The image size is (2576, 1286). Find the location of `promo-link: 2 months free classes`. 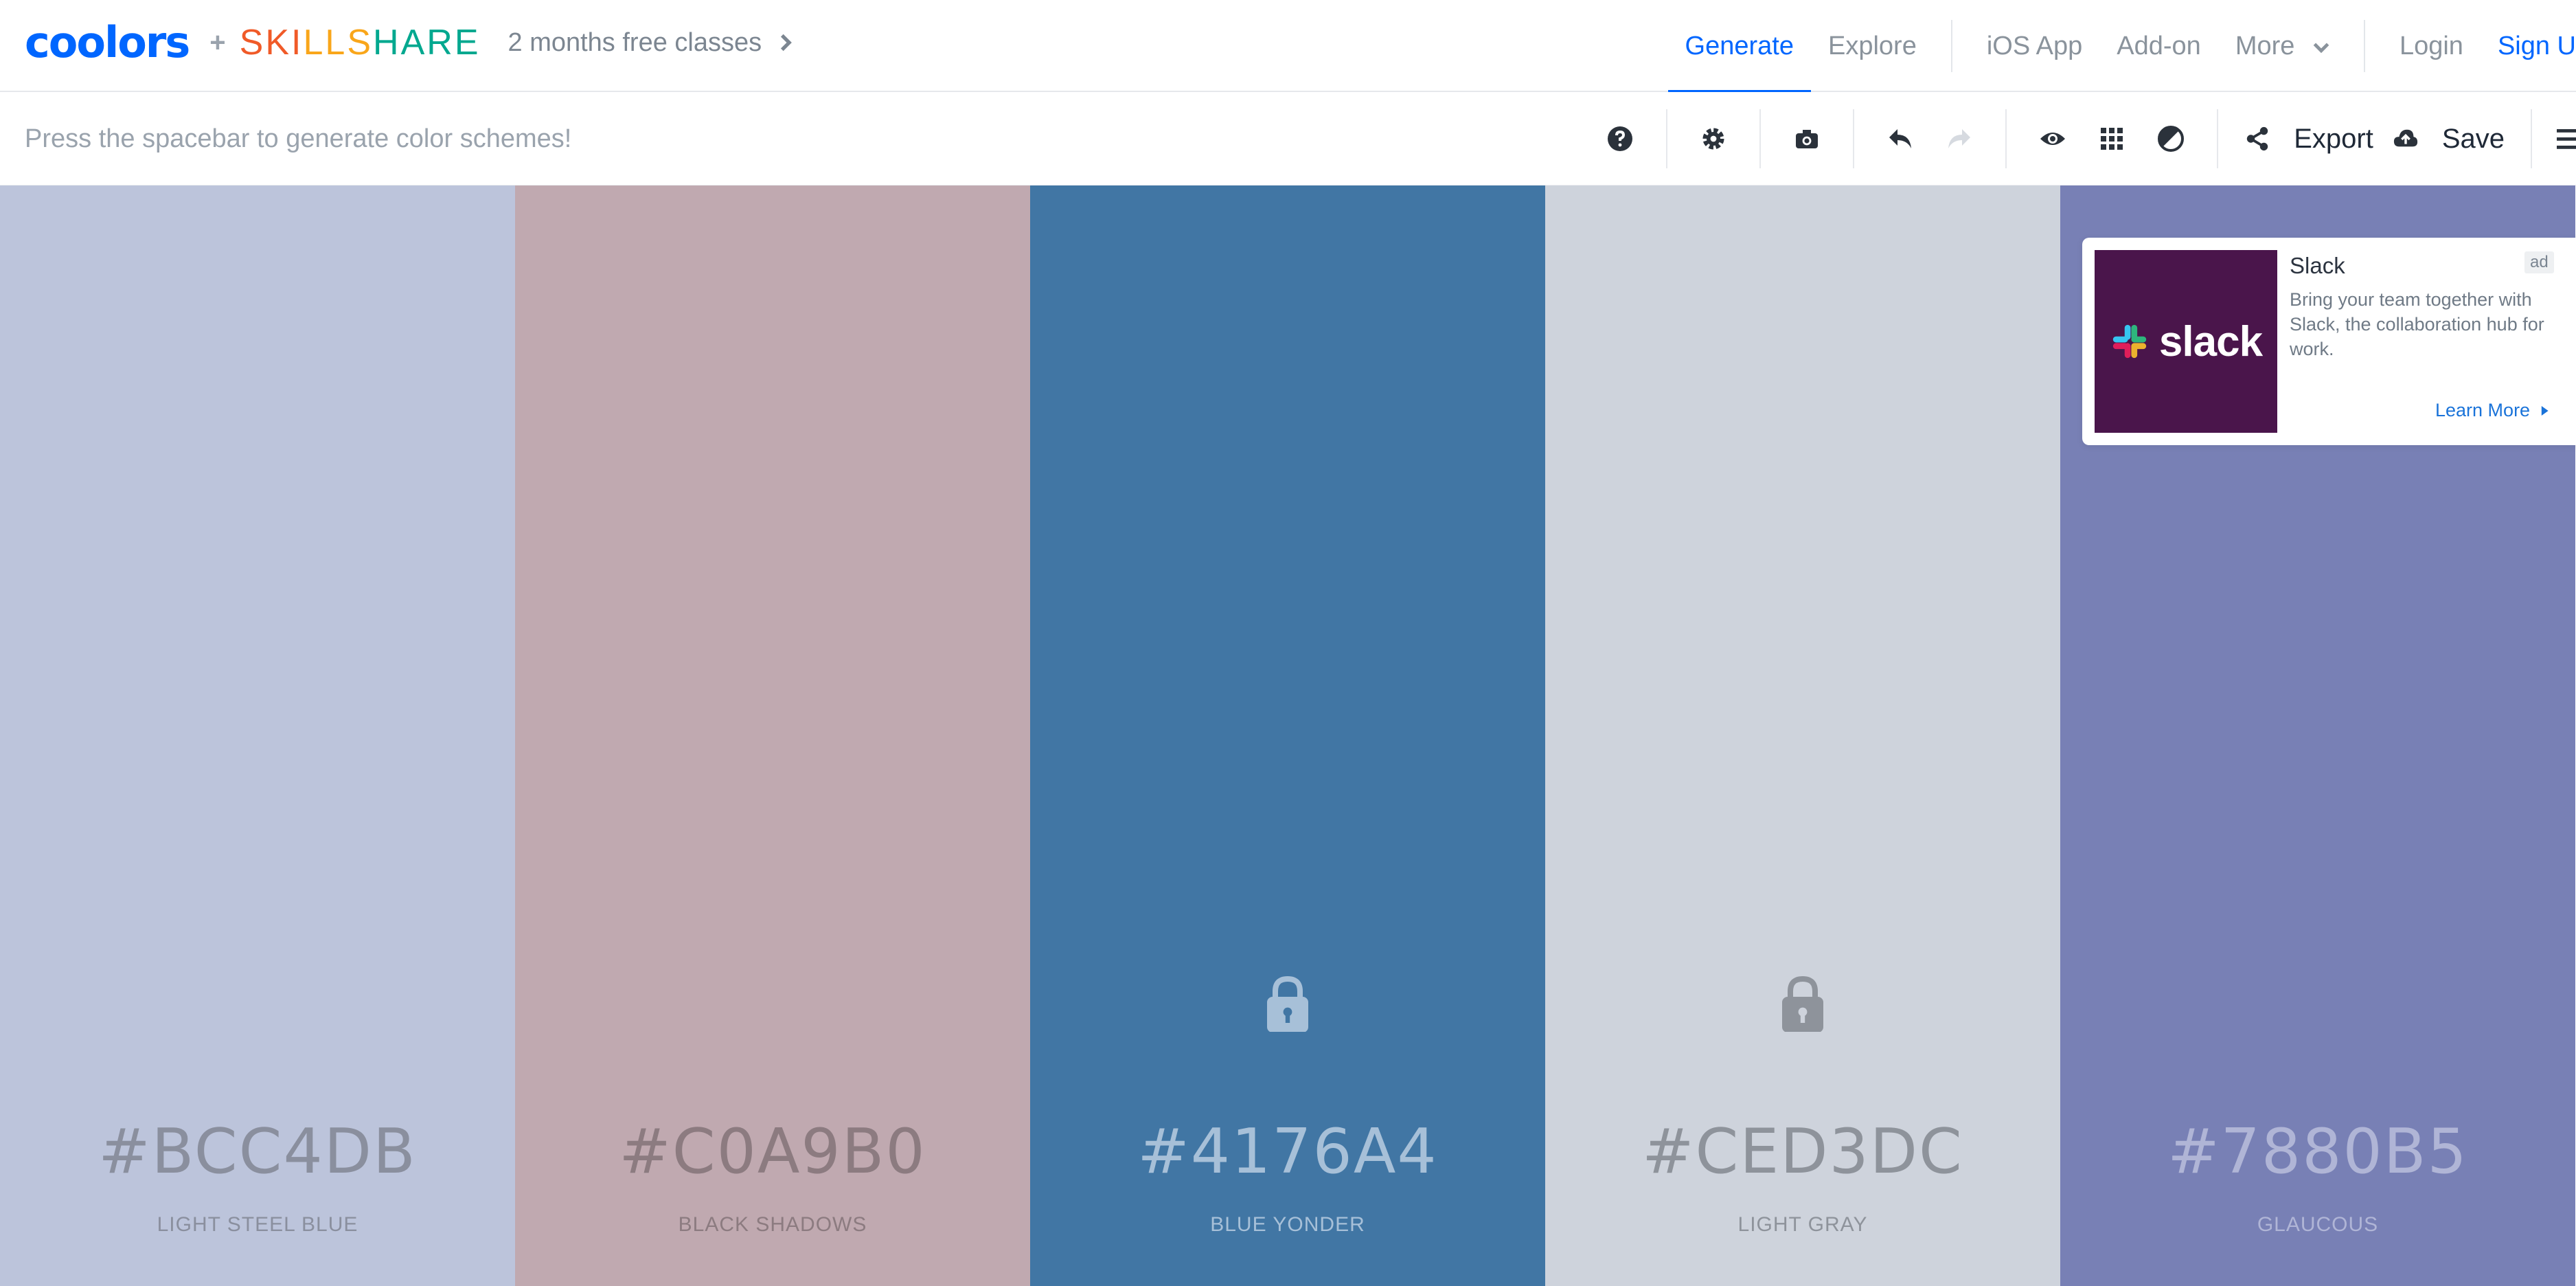

promo-link: 2 months free classes is located at coordinates (651, 43).